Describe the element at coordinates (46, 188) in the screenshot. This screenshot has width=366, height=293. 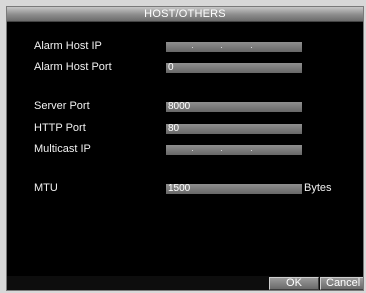
I see `mtu-label: MTU` at that location.